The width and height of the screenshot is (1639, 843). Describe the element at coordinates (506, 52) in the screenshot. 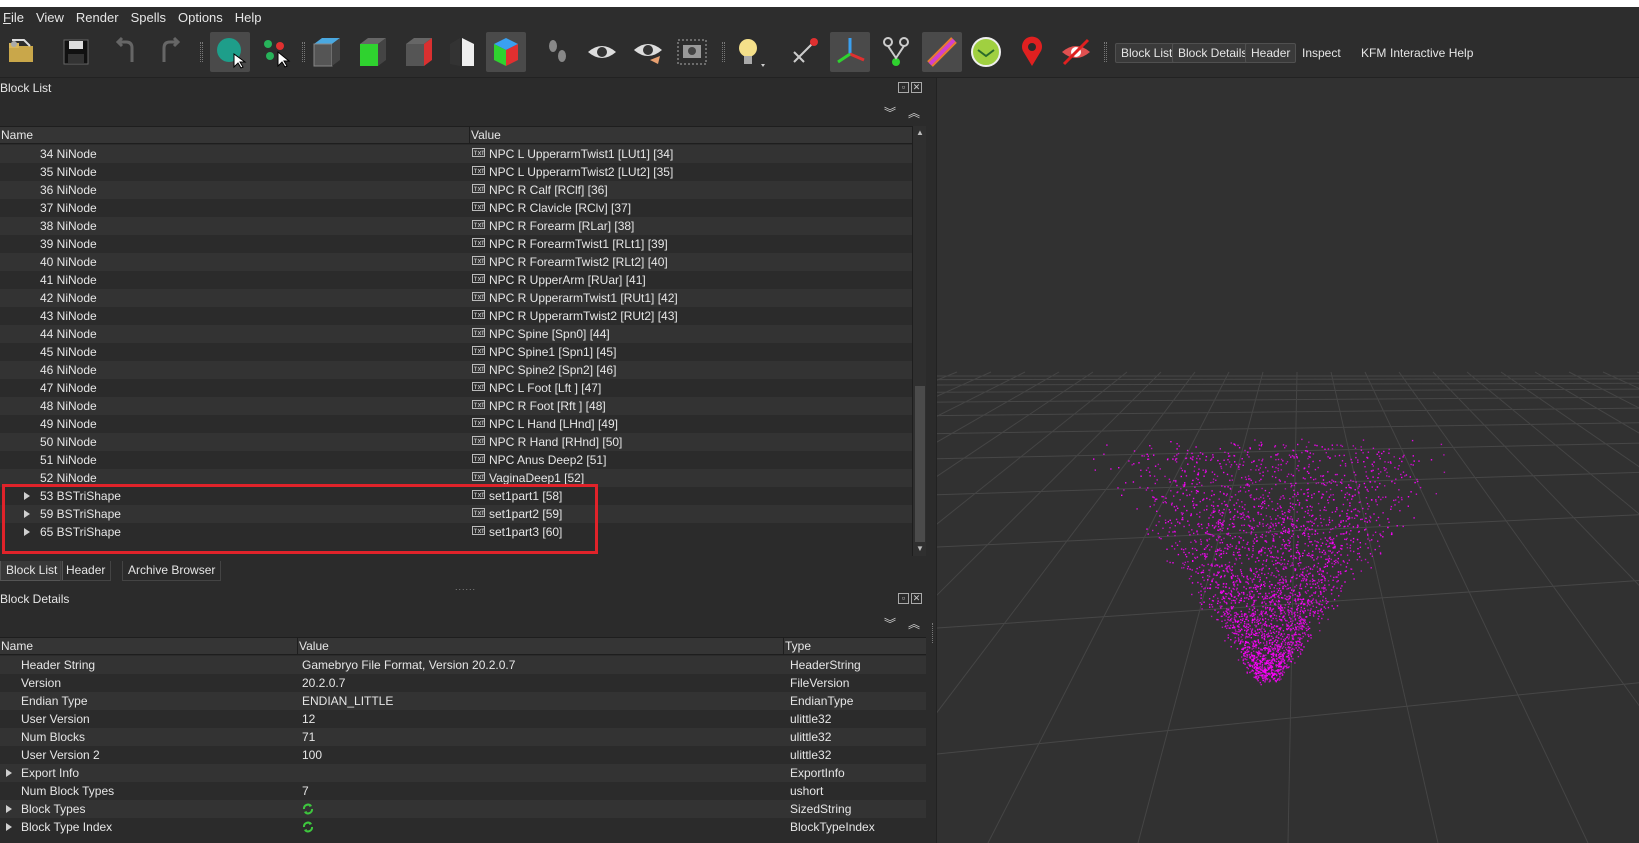

I see `view-perspective-icon` at that location.